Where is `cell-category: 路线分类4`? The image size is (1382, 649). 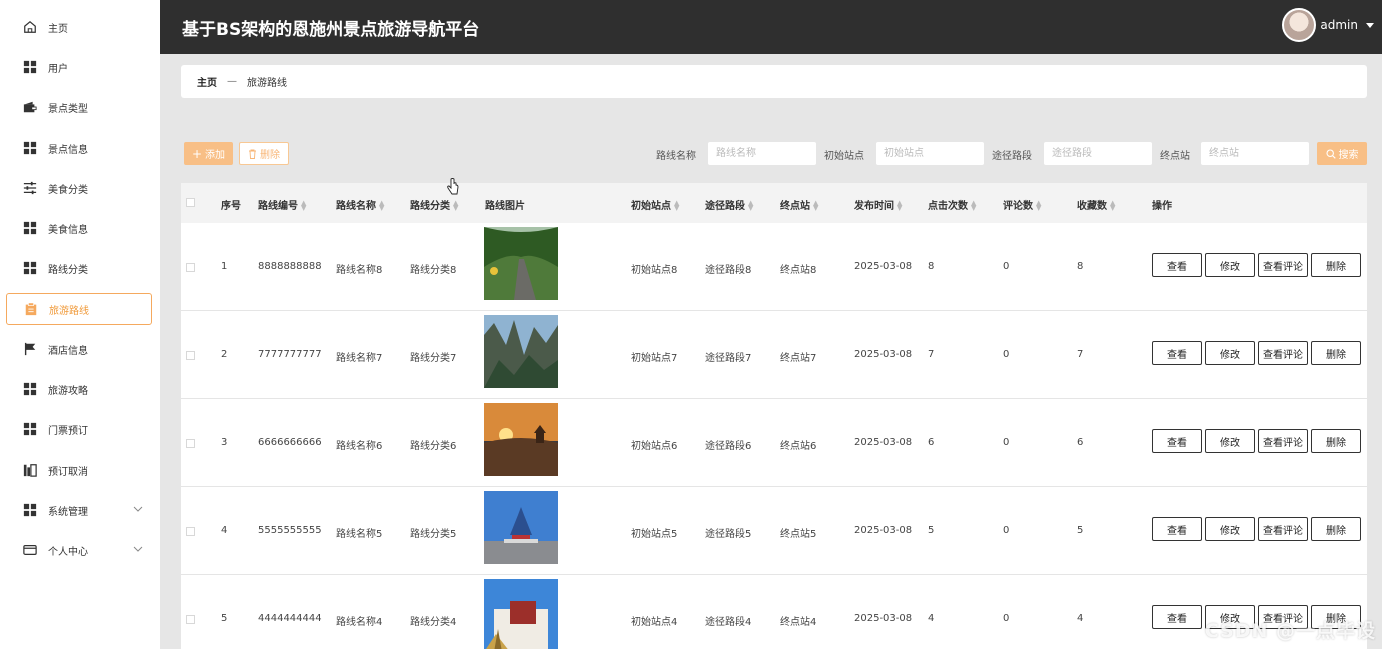 cell-category: 路线分类4 is located at coordinates (433, 622).